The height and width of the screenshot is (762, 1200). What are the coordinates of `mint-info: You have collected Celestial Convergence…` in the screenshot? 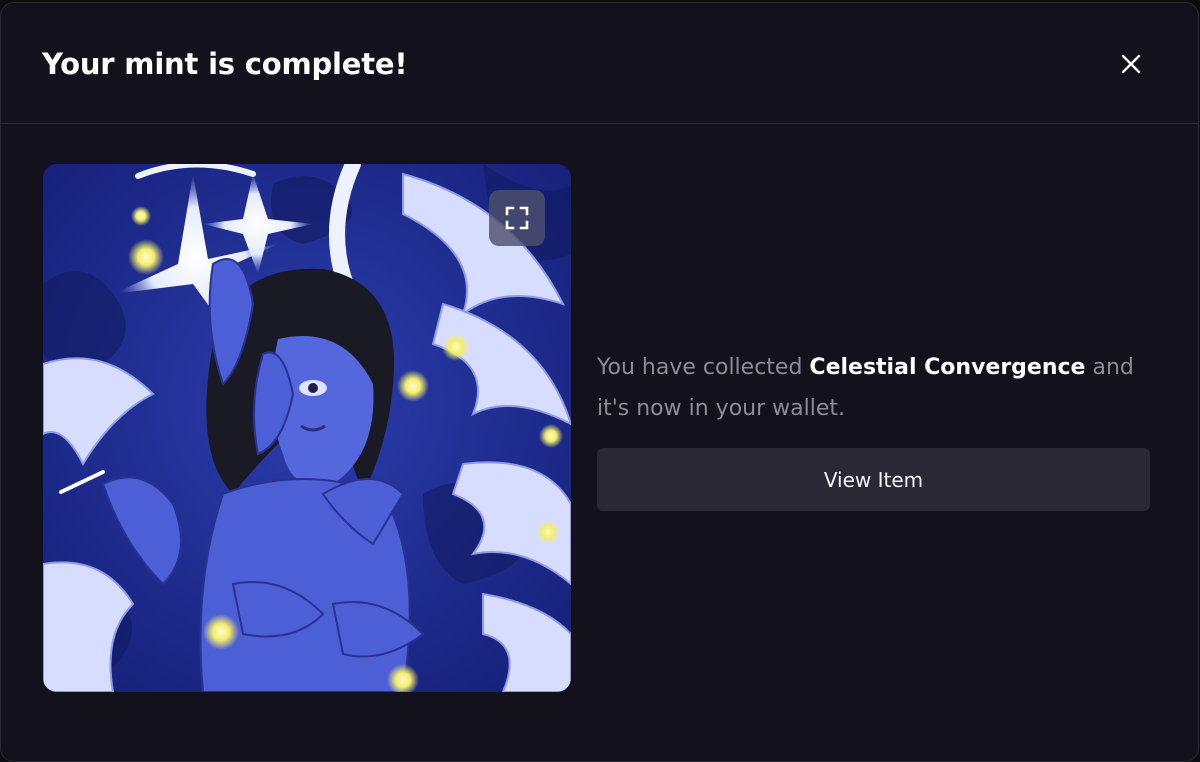 It's located at (873, 388).